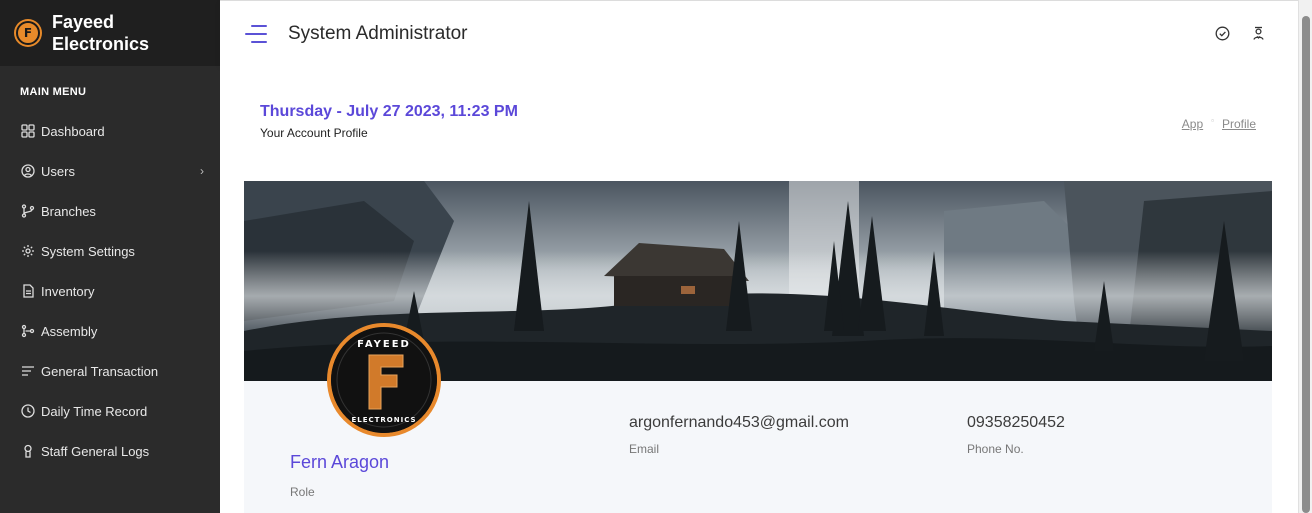 The height and width of the screenshot is (513, 1312). I want to click on list-lines-icon, so click(27, 371).